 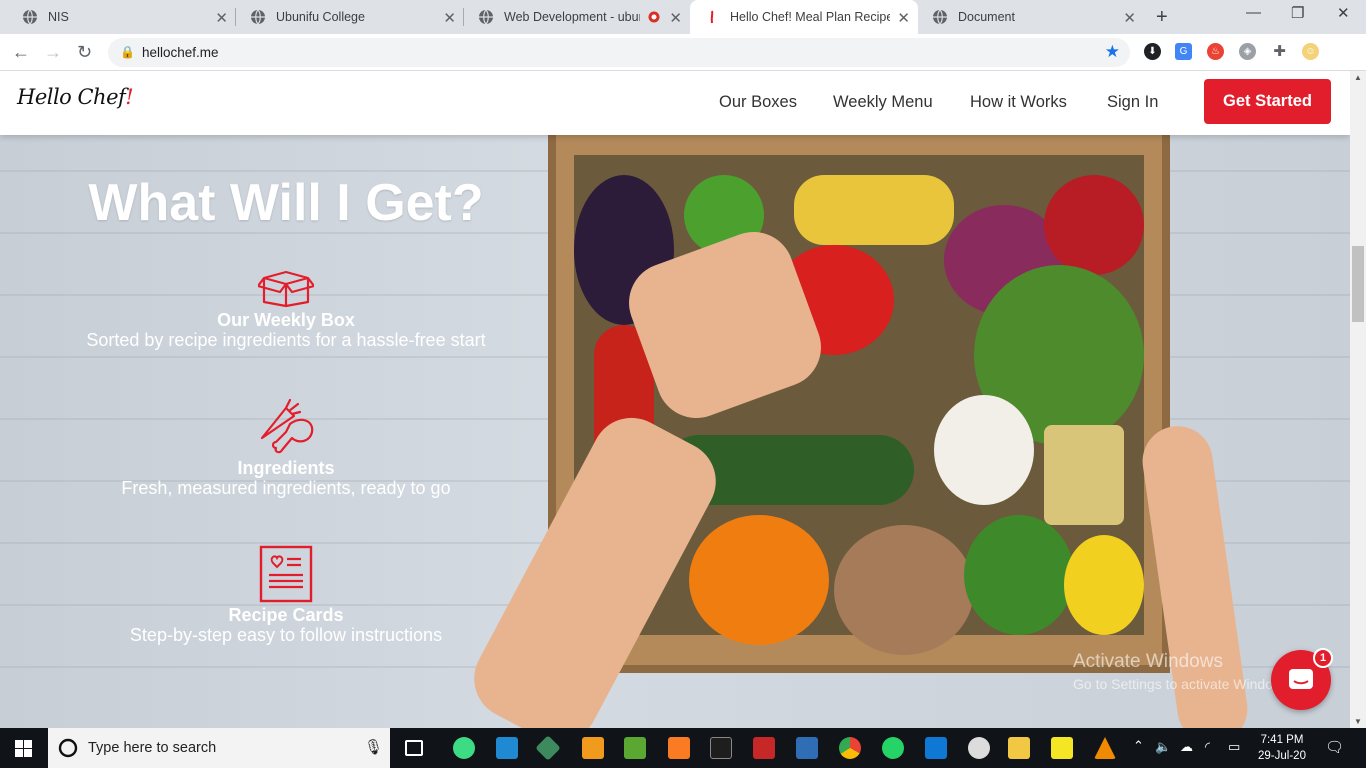 I want to click on notepad-plus-plus-icon, so click(x=635, y=748).